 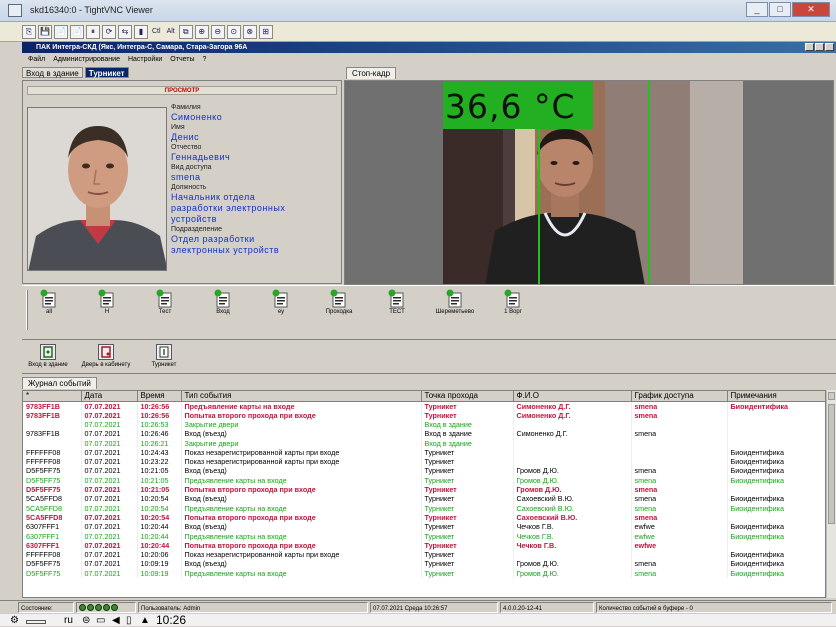 What do you see at coordinates (217, 31) in the screenshot?
I see `zoom-out-icon: ⊖` at bounding box center [217, 31].